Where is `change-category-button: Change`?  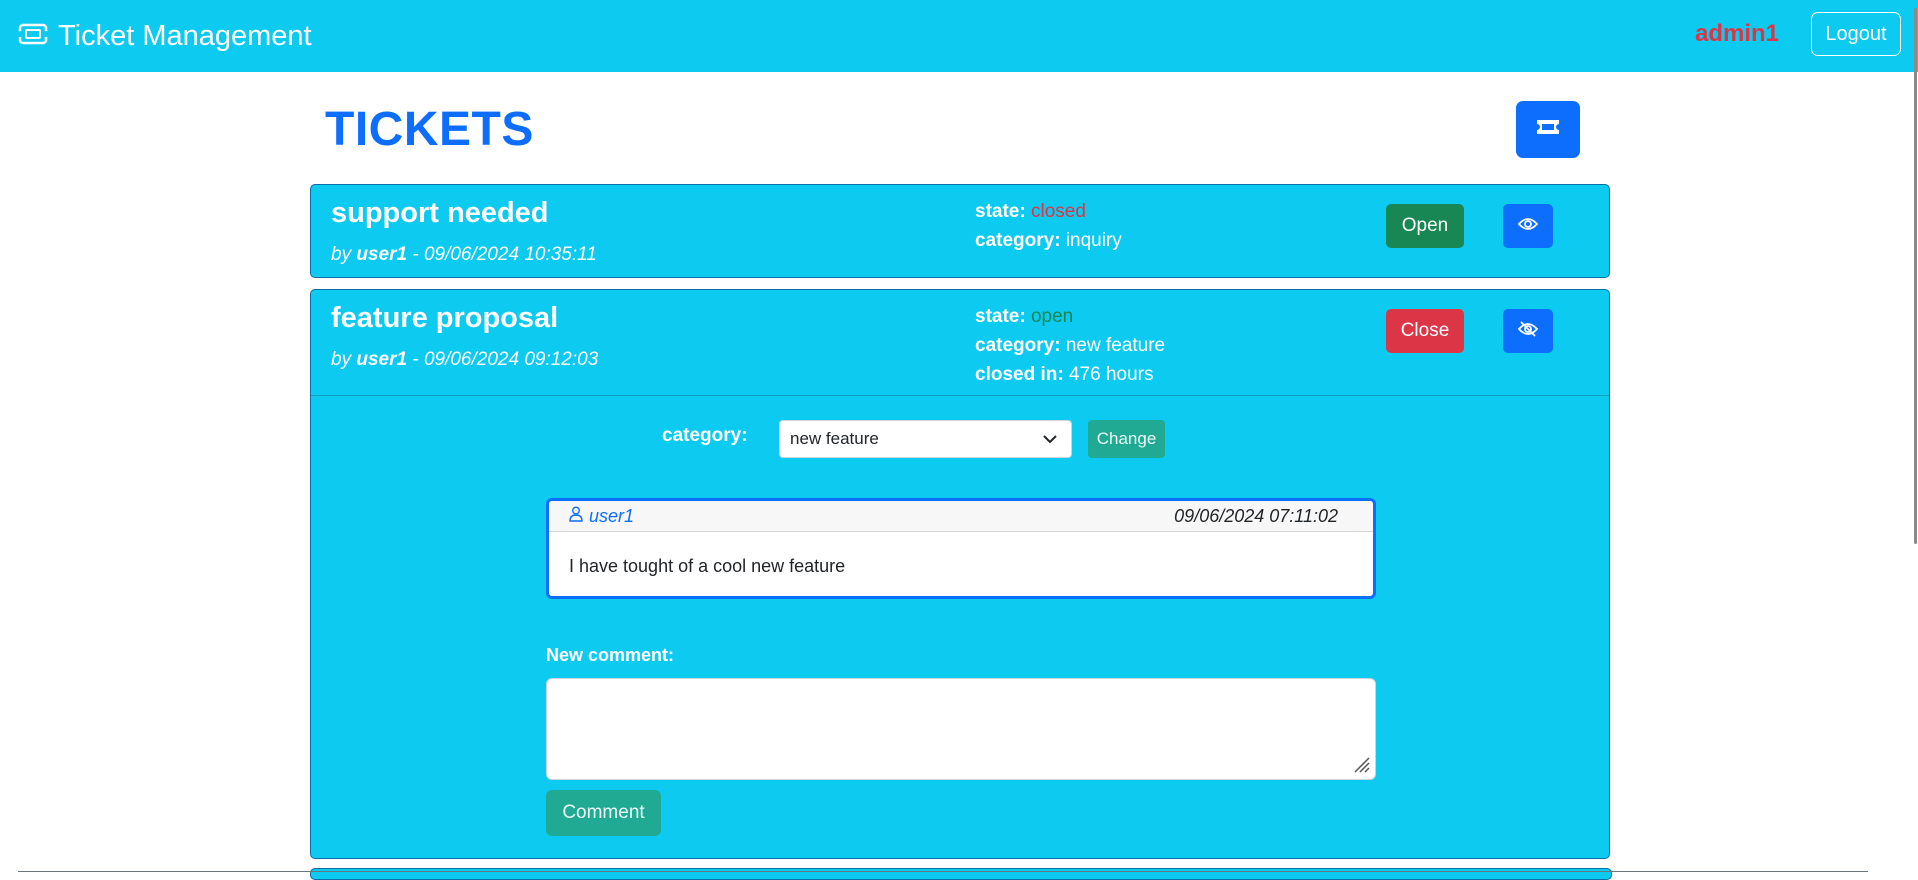 change-category-button: Change is located at coordinates (1126, 439).